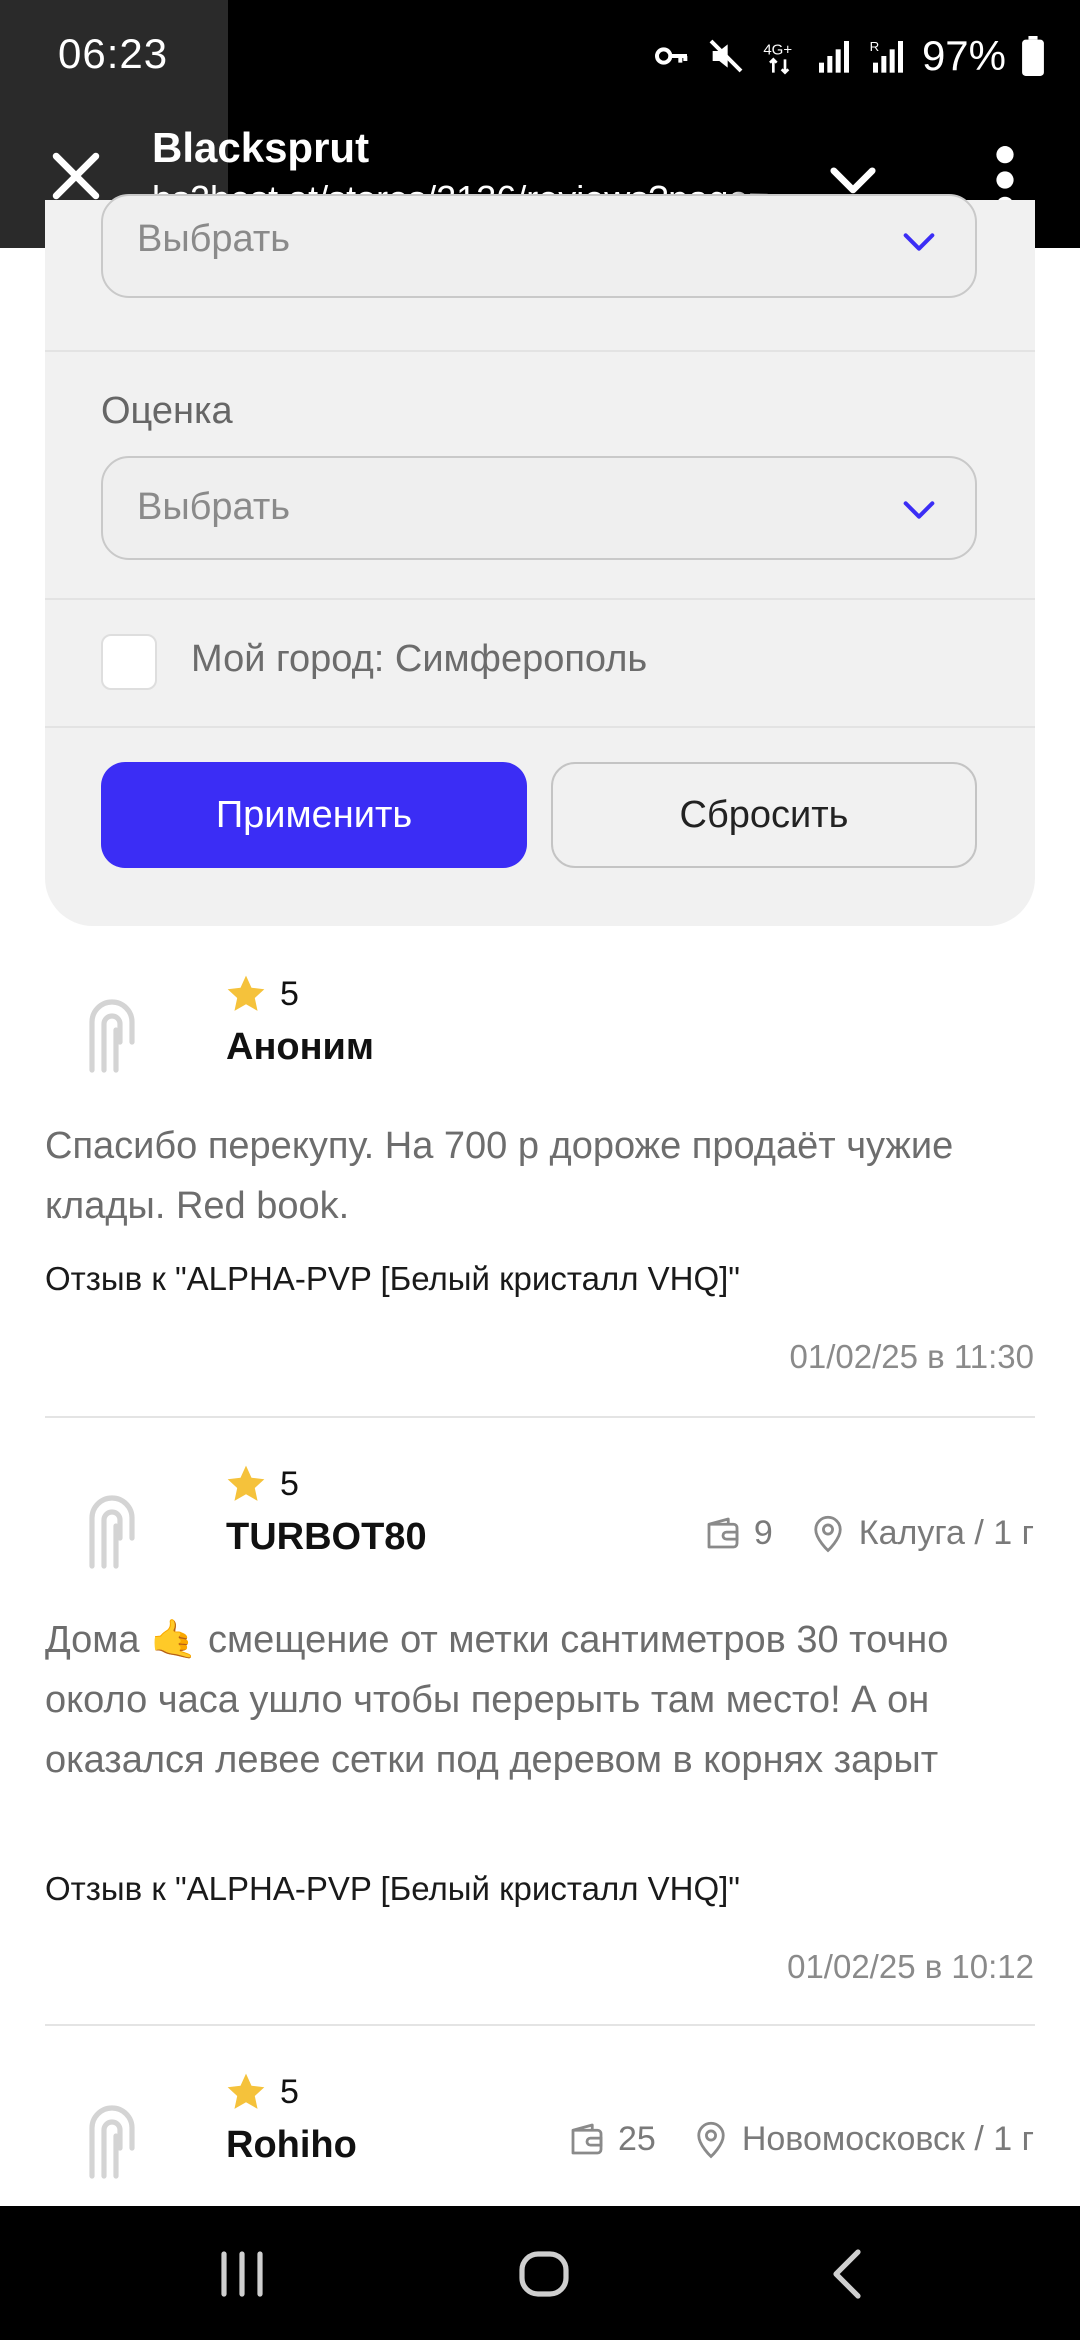 This screenshot has width=1080, height=2340. I want to click on review-author: Rohiho, so click(291, 2145).